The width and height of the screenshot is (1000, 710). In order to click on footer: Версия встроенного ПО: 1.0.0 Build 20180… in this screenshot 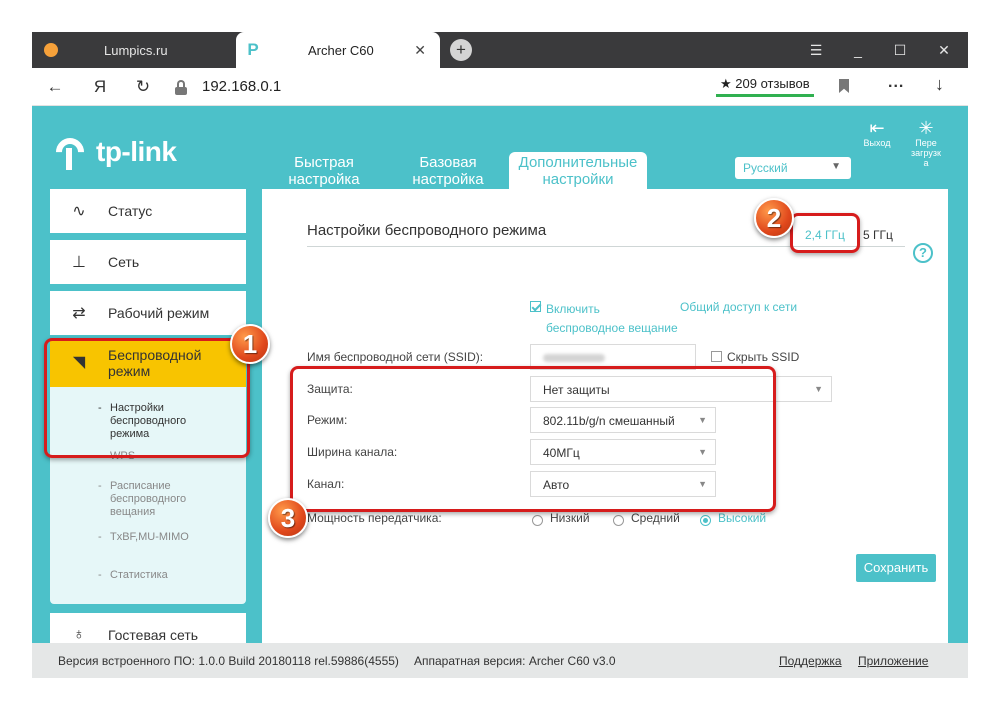, I will do `click(500, 660)`.